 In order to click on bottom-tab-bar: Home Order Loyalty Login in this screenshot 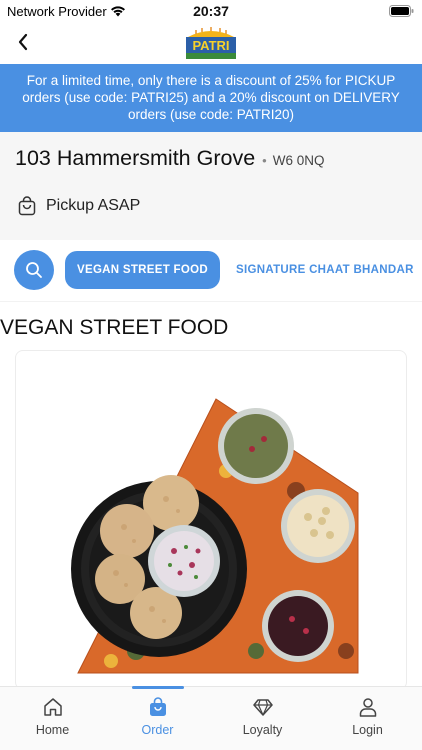, I will do `click(211, 718)`.